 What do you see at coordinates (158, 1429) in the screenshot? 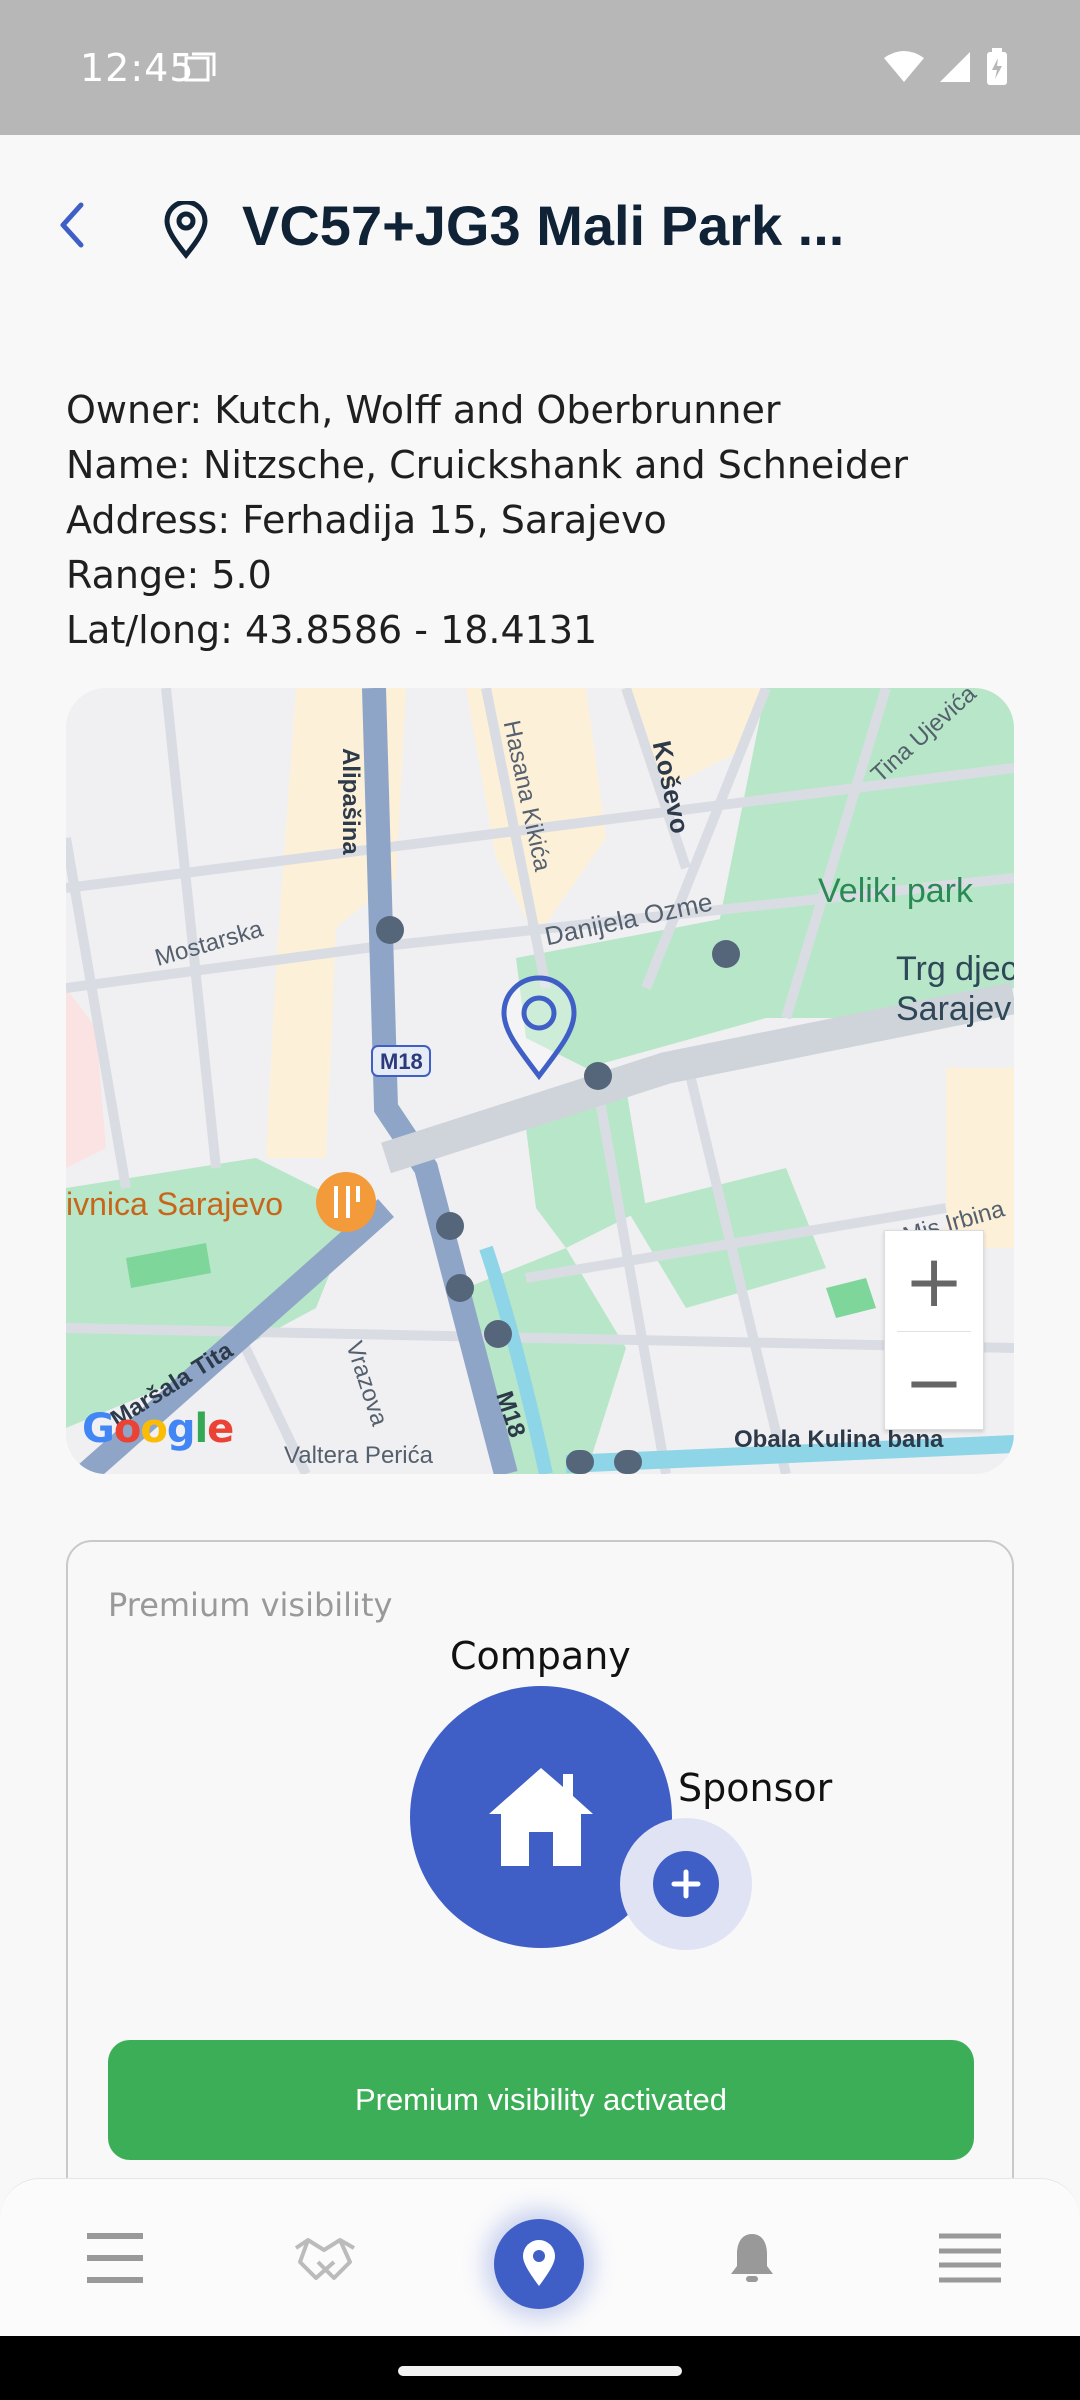
I see `google-logo: Google` at bounding box center [158, 1429].